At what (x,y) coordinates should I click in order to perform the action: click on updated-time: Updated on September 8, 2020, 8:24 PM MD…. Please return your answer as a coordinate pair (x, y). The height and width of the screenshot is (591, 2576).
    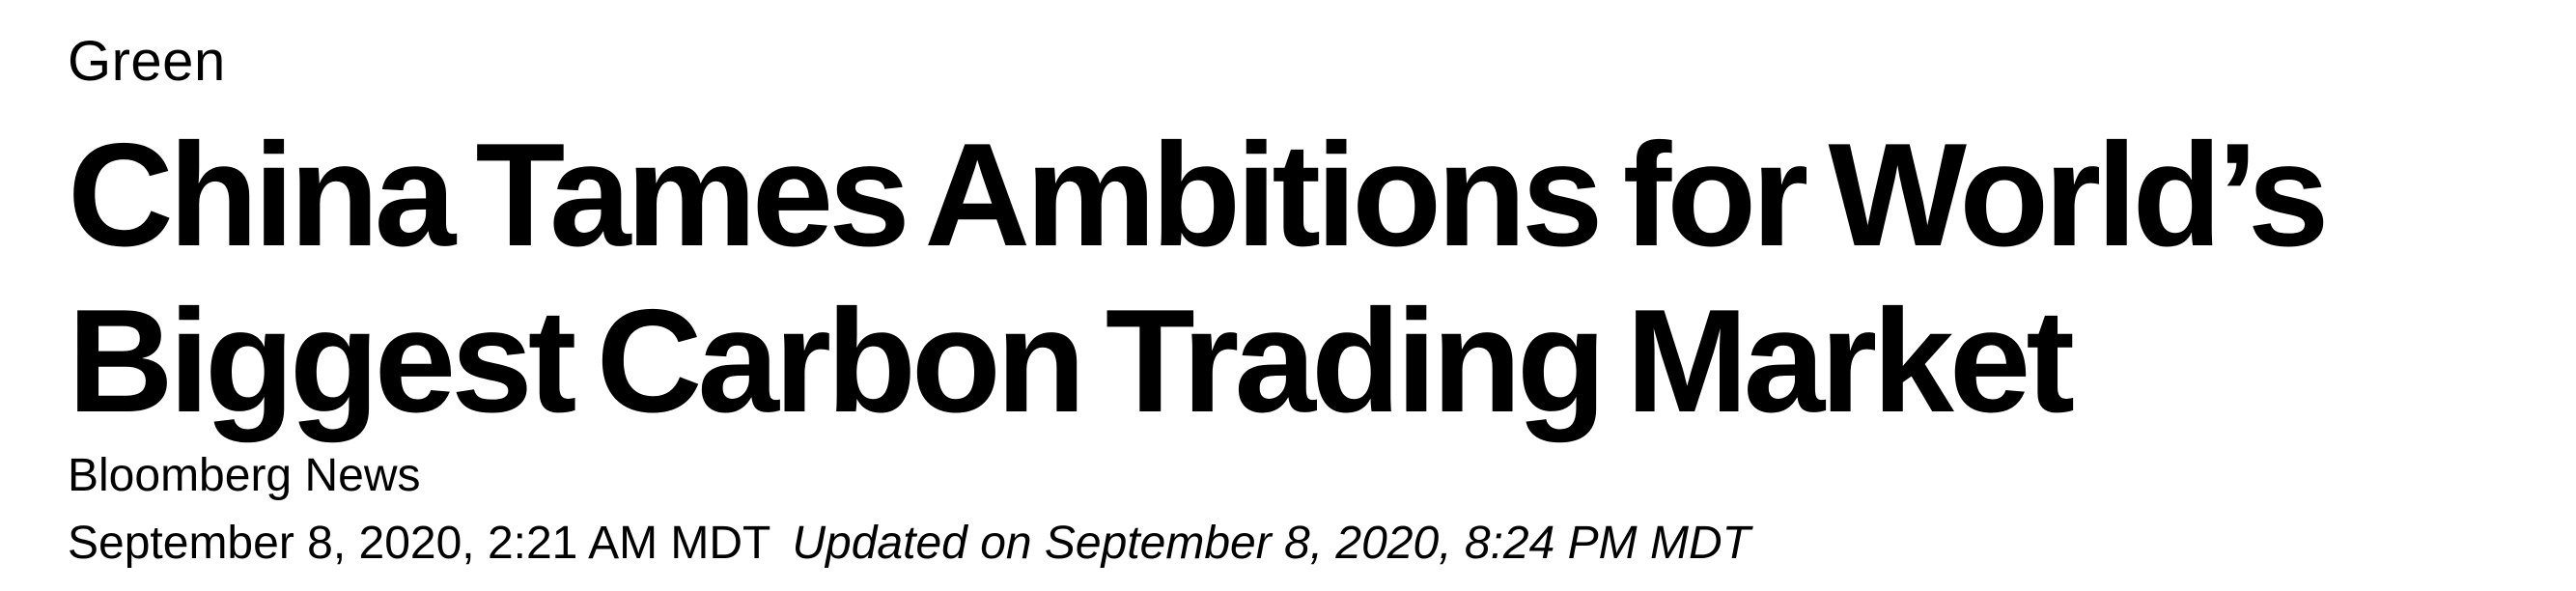
    Looking at the image, I should click on (1271, 543).